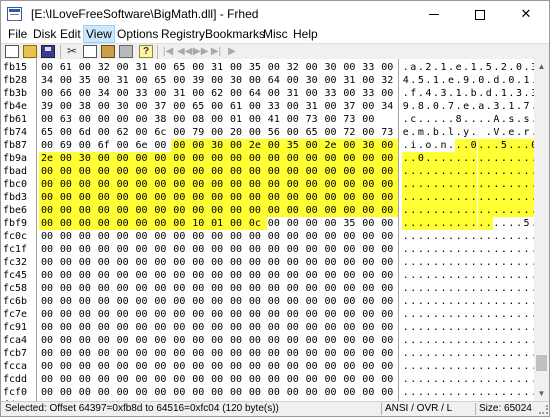 The height and width of the screenshot is (417, 550). I want to click on ascii-char: 0, so click(436, 106).